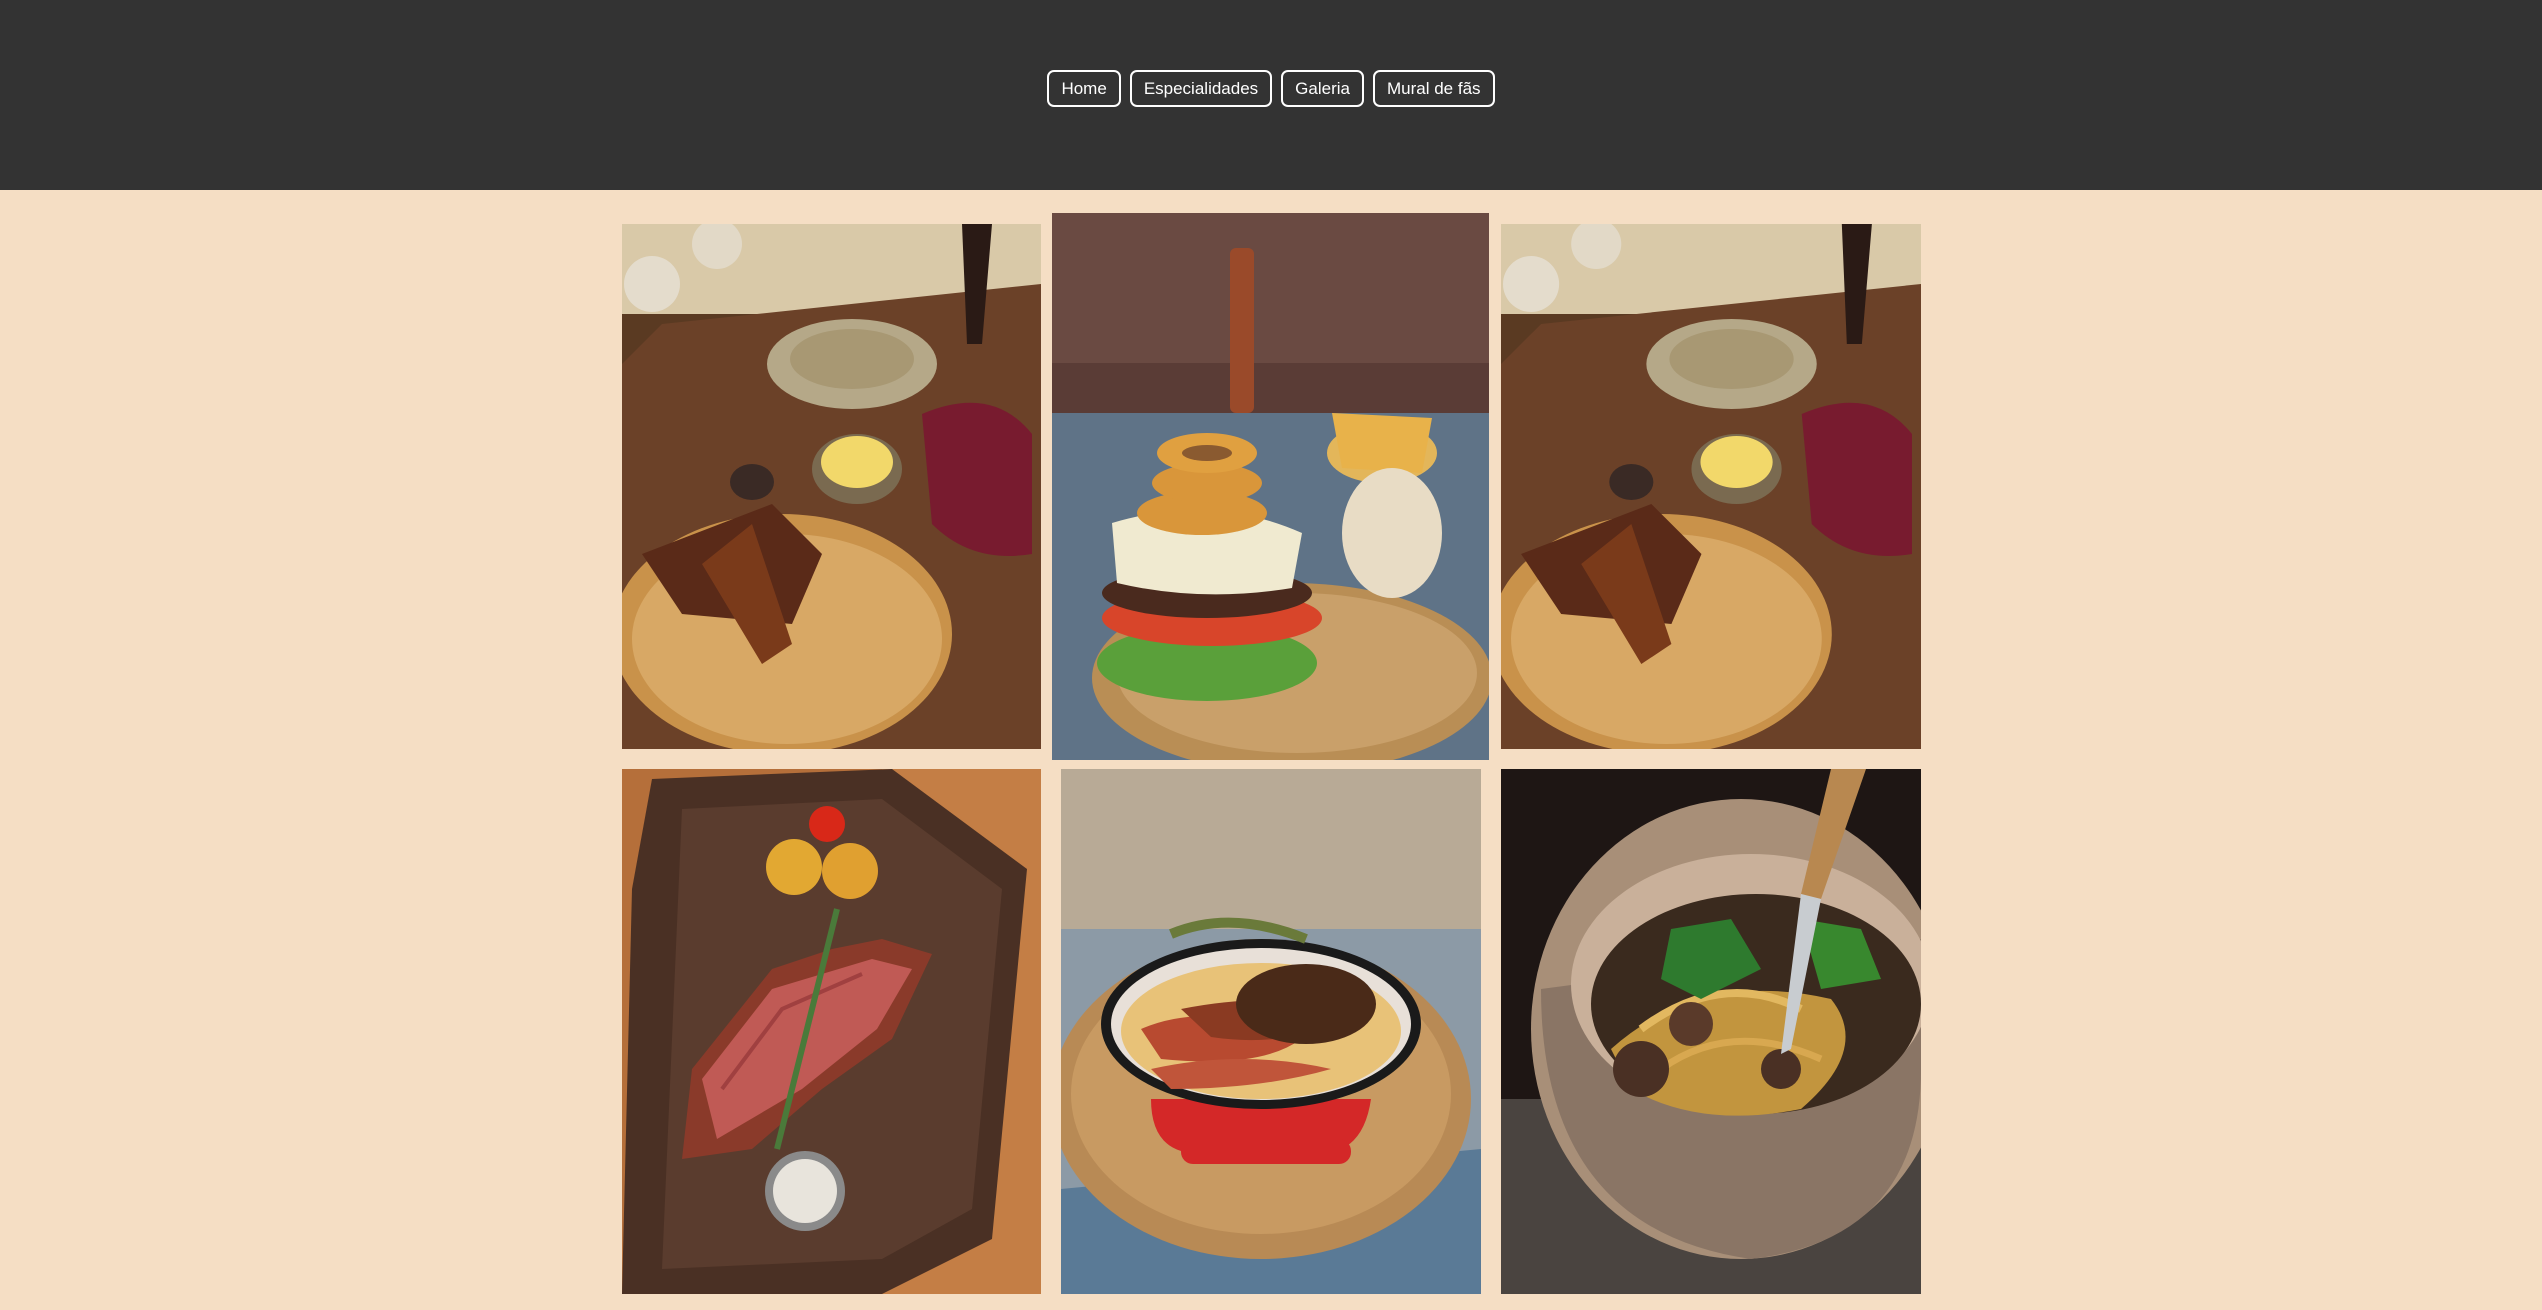 This screenshot has height=1310, width=2542. I want to click on gallery-photo-pasta-bowl, so click(1711, 1031).